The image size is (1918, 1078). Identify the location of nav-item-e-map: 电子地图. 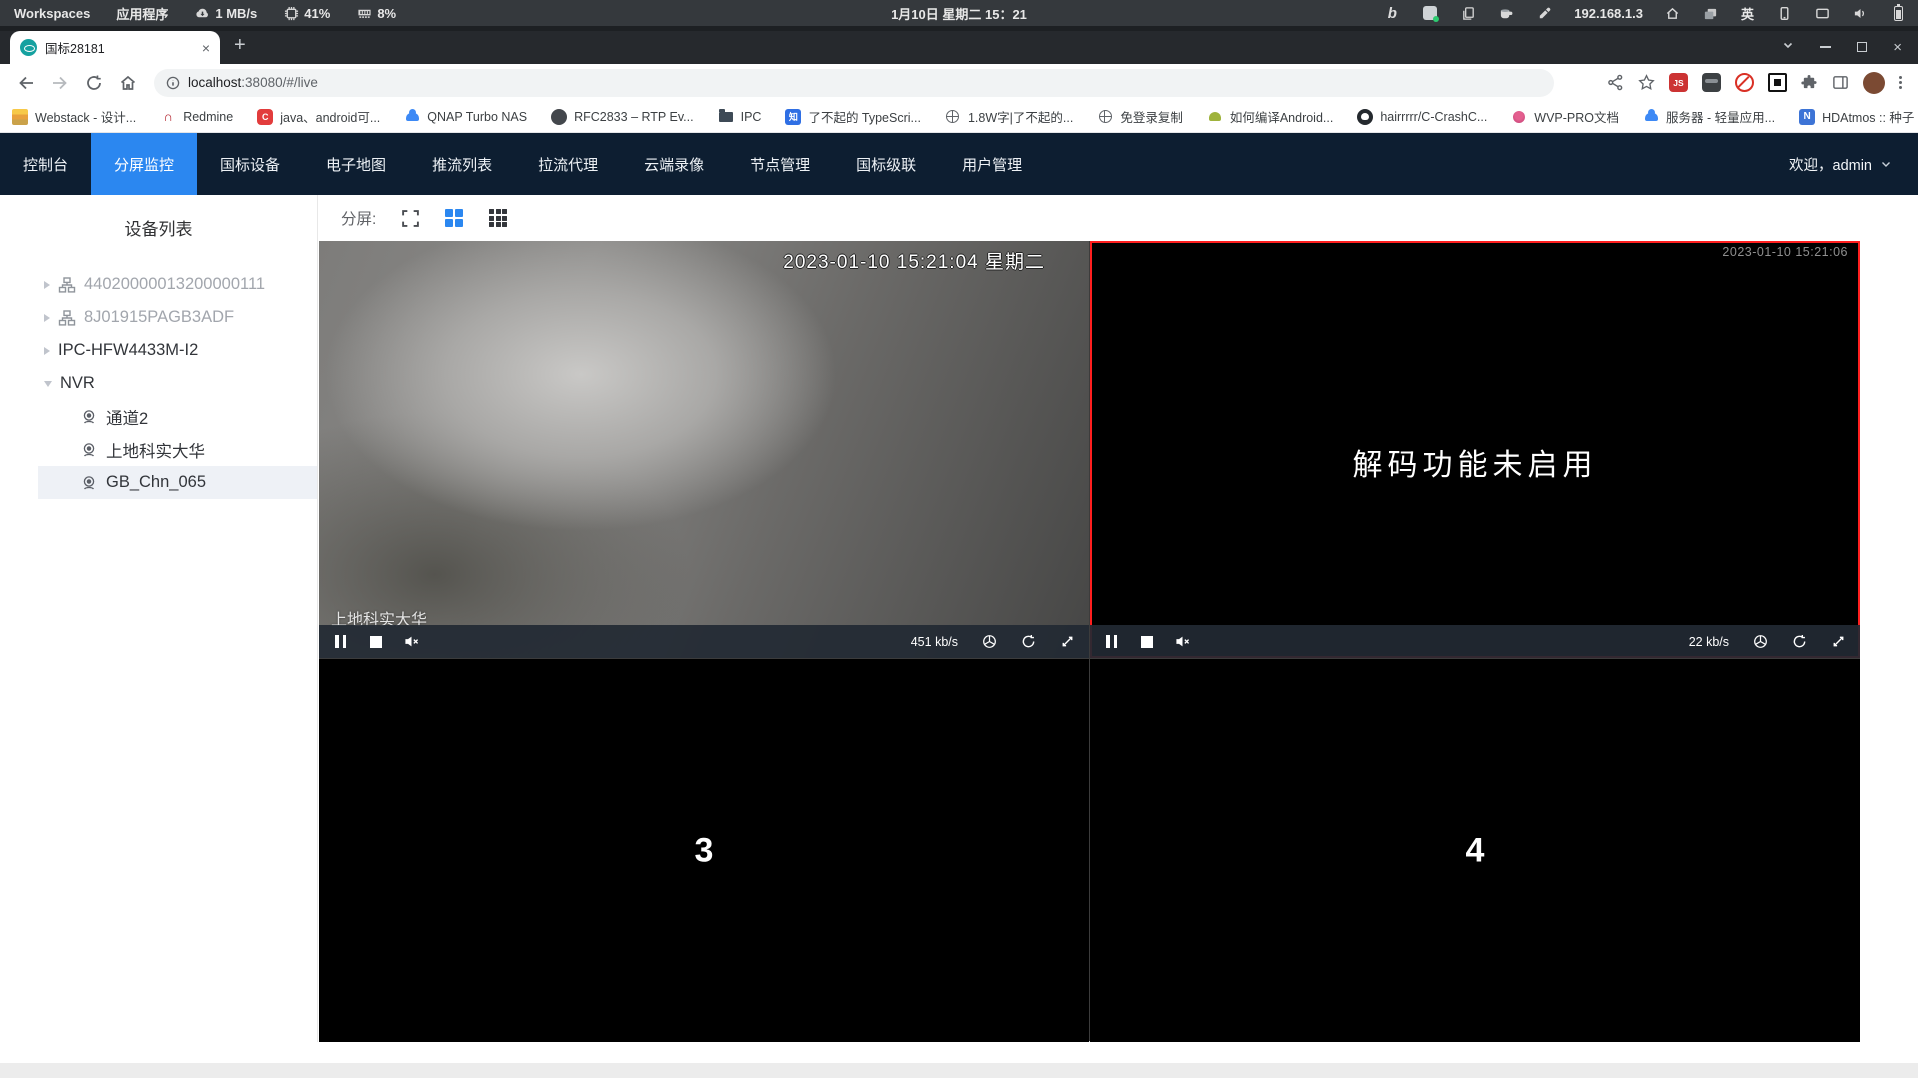
(356, 164).